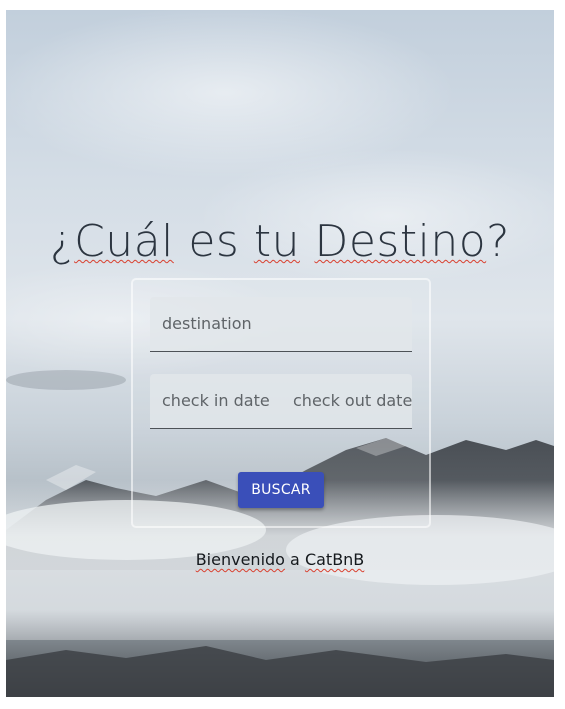  What do you see at coordinates (240, 559) in the screenshot?
I see `welcome-word-bienvenido: Bienvenido` at bounding box center [240, 559].